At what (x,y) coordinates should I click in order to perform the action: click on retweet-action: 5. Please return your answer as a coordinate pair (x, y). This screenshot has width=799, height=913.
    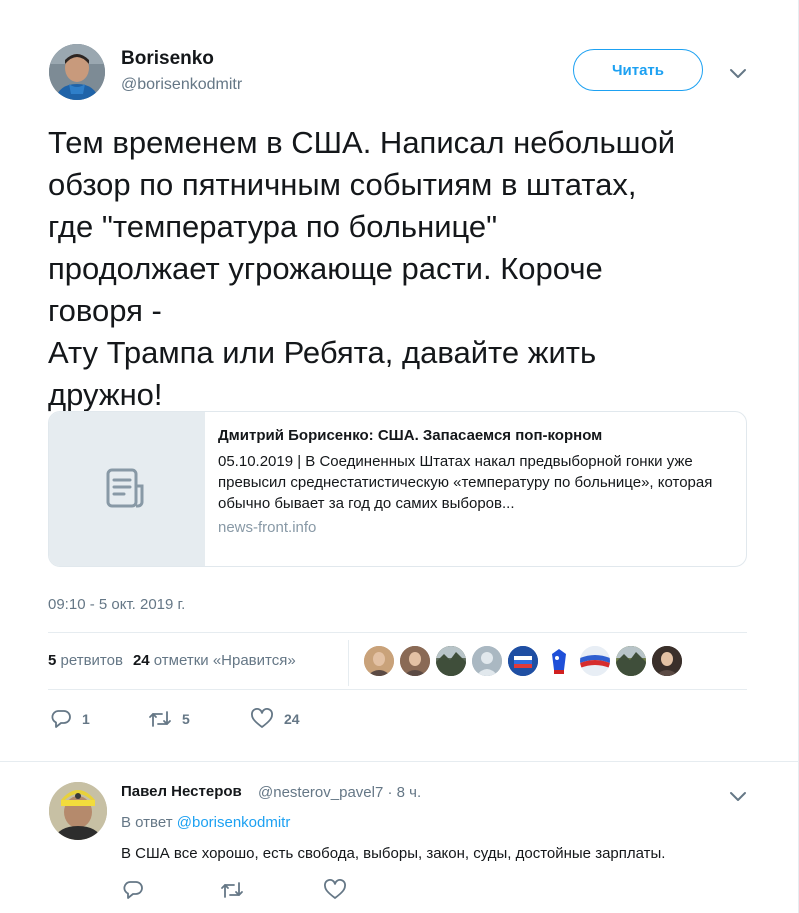
    Looking at the image, I should click on (169, 719).